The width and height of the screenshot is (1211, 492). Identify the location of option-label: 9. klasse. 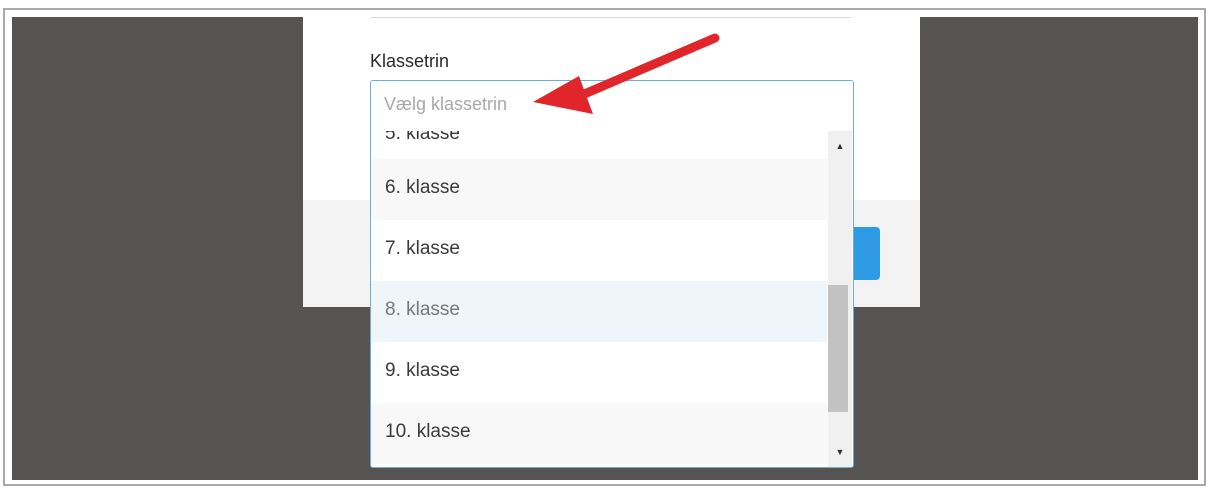
(422, 370).